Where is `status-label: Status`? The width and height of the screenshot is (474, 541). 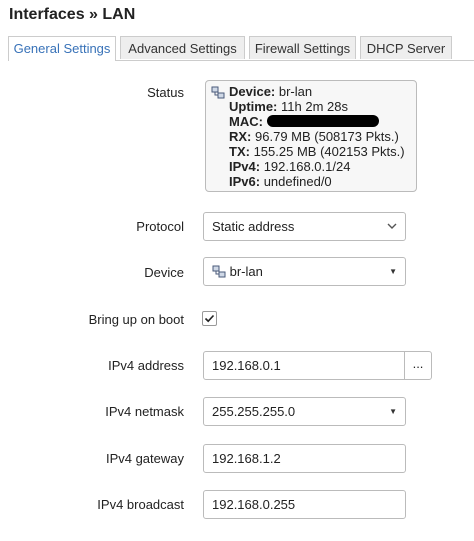 status-label: Status is located at coordinates (165, 92).